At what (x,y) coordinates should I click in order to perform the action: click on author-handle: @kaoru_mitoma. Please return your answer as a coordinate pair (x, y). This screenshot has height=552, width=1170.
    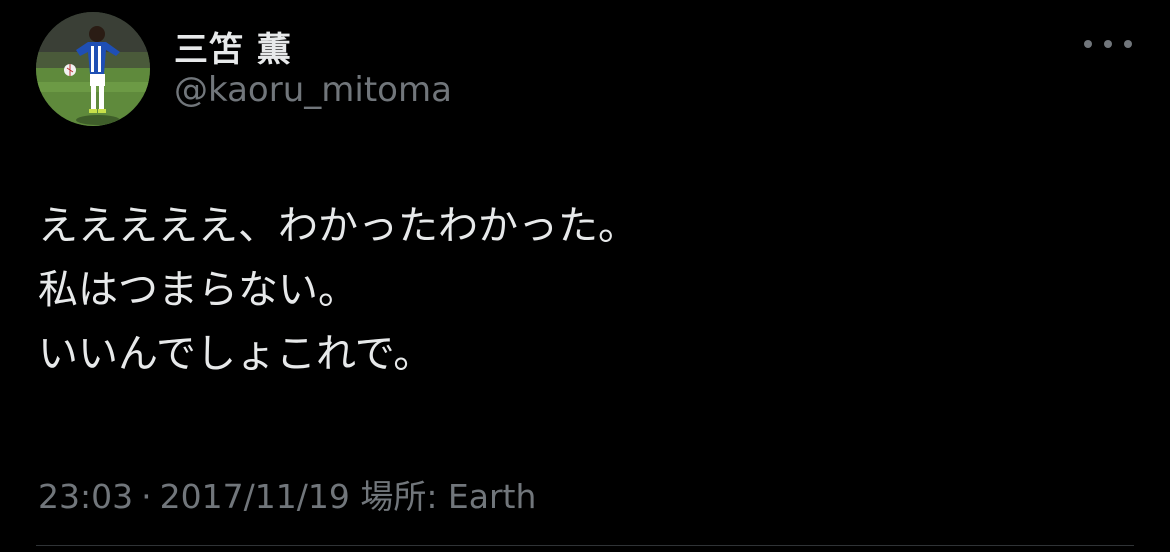
    Looking at the image, I should click on (313, 90).